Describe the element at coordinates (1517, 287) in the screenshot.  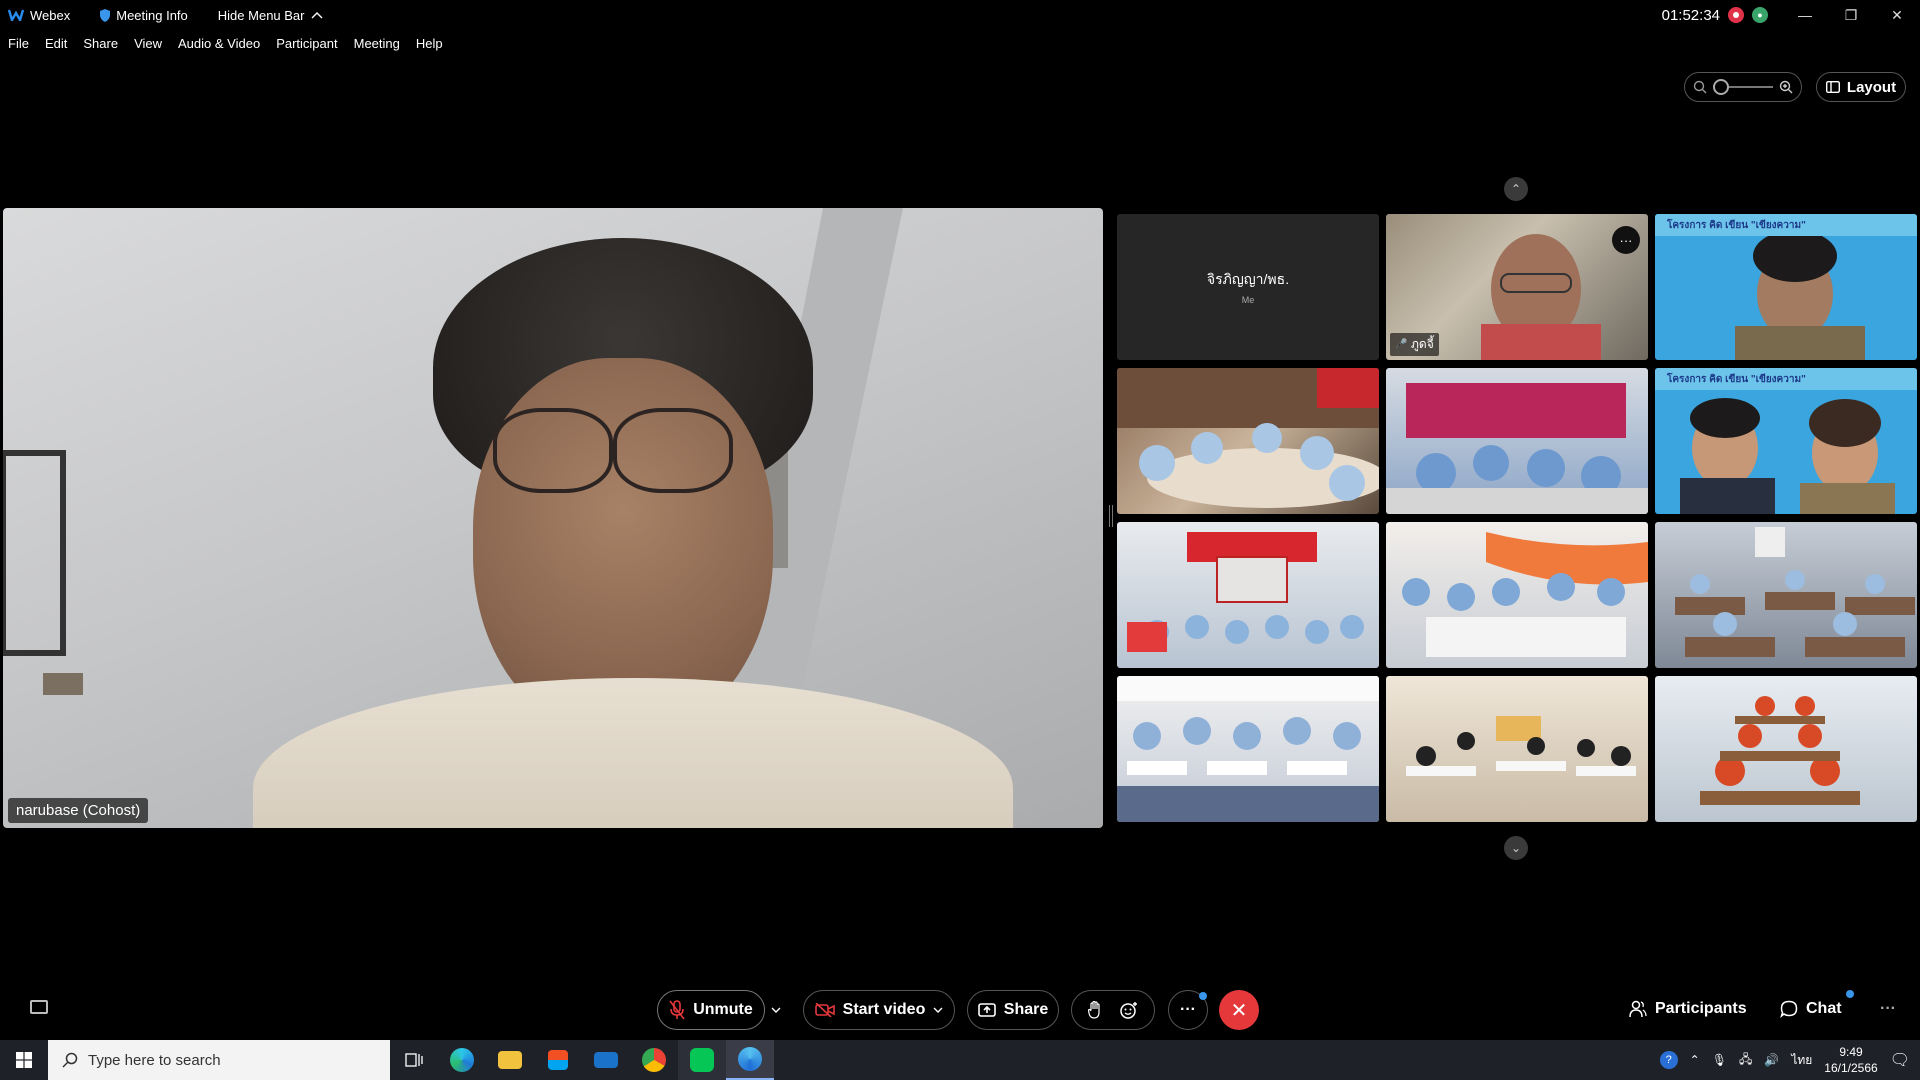
I see `participant-tile: ··· 🎤 ภูดจี้` at that location.